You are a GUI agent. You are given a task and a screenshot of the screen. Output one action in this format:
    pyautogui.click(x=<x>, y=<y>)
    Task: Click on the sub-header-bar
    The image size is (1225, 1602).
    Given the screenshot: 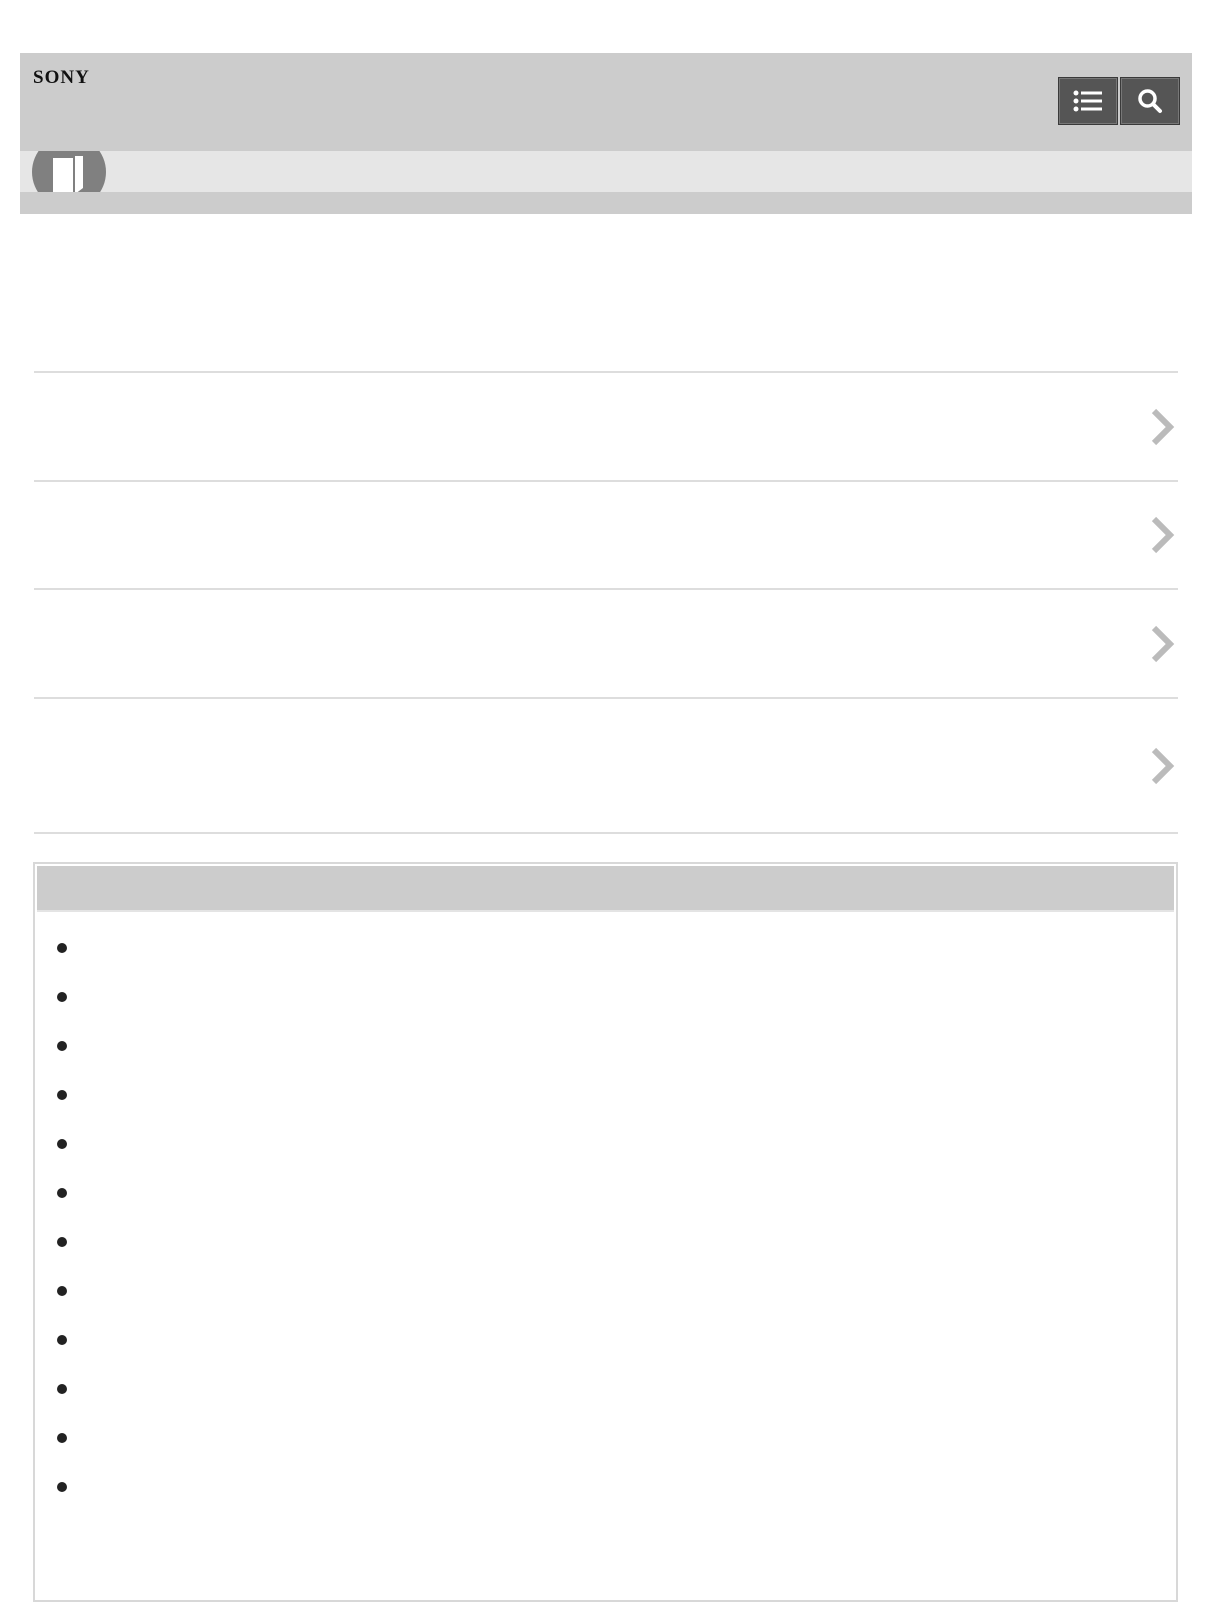 What is the action you would take?
    pyautogui.click(x=606, y=171)
    